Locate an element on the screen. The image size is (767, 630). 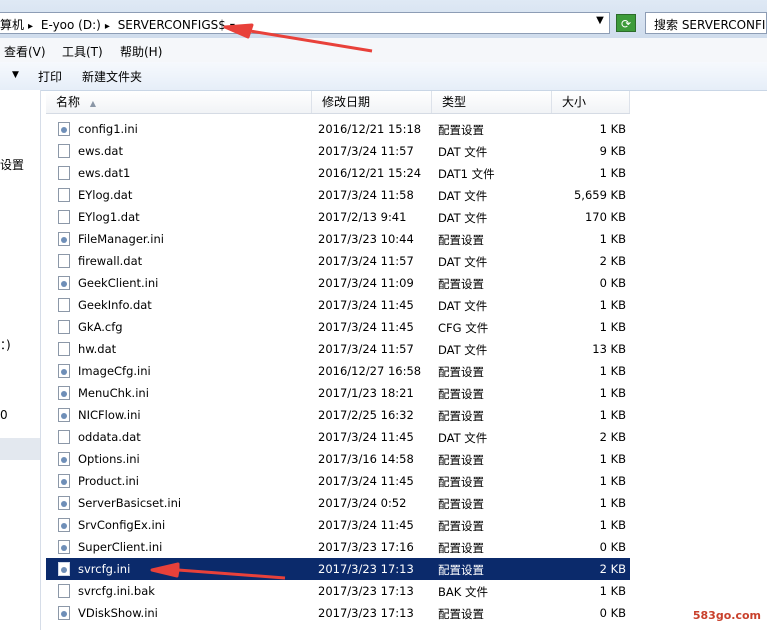
table-row: GeekClient.ini 2017/3/24 11:09 配置设置 0 KB is located at coordinates (338, 283).